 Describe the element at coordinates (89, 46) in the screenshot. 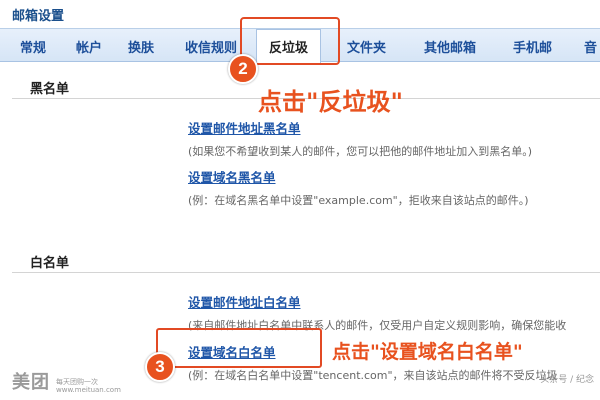

I see `tab-account: 帐户` at that location.